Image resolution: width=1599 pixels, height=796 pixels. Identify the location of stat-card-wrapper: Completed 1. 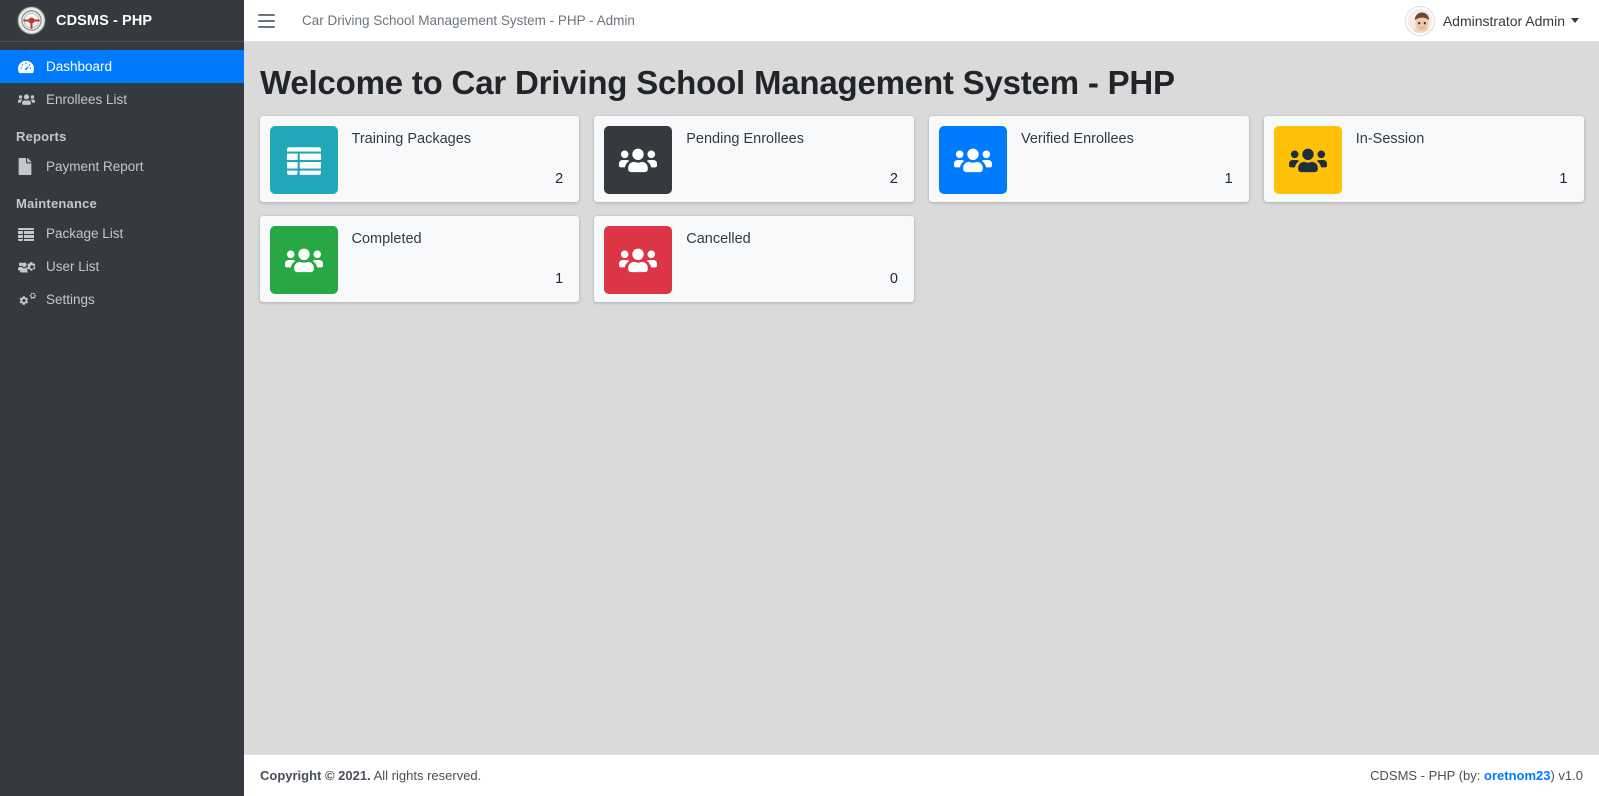
(419, 265).